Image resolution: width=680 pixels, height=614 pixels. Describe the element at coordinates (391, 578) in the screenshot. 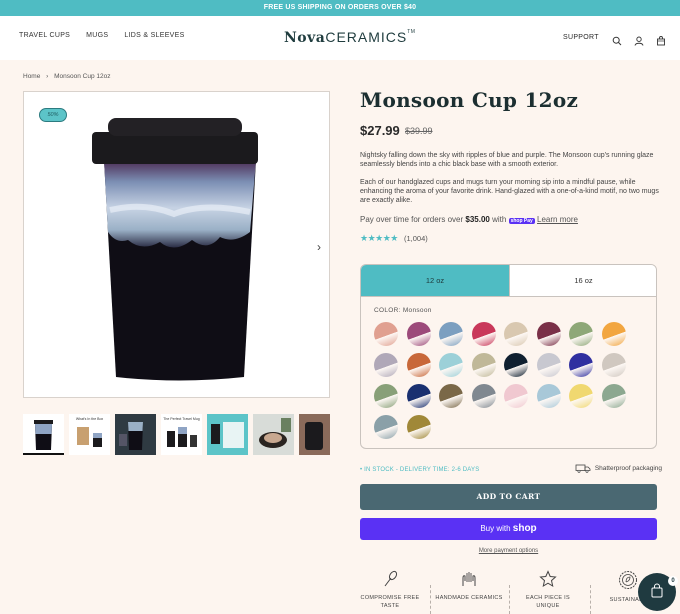

I see `whisk-icon` at that location.